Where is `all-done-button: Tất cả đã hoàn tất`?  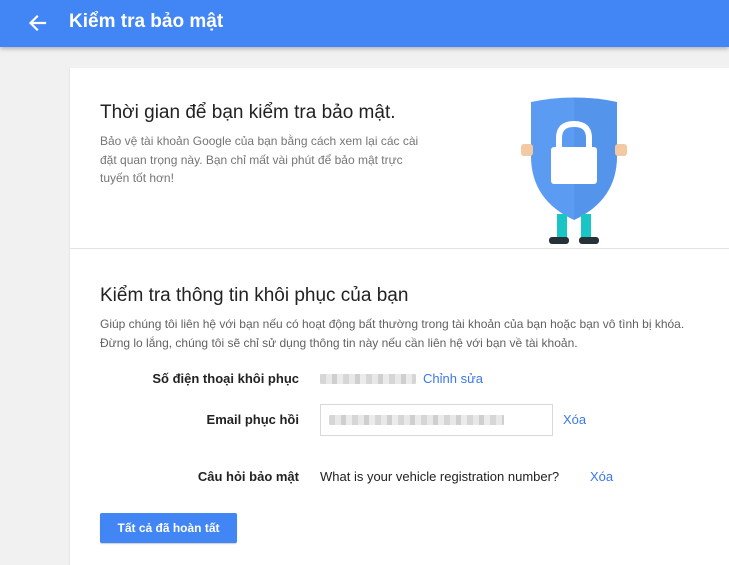 all-done-button: Tất cả đã hoàn tất is located at coordinates (168, 528).